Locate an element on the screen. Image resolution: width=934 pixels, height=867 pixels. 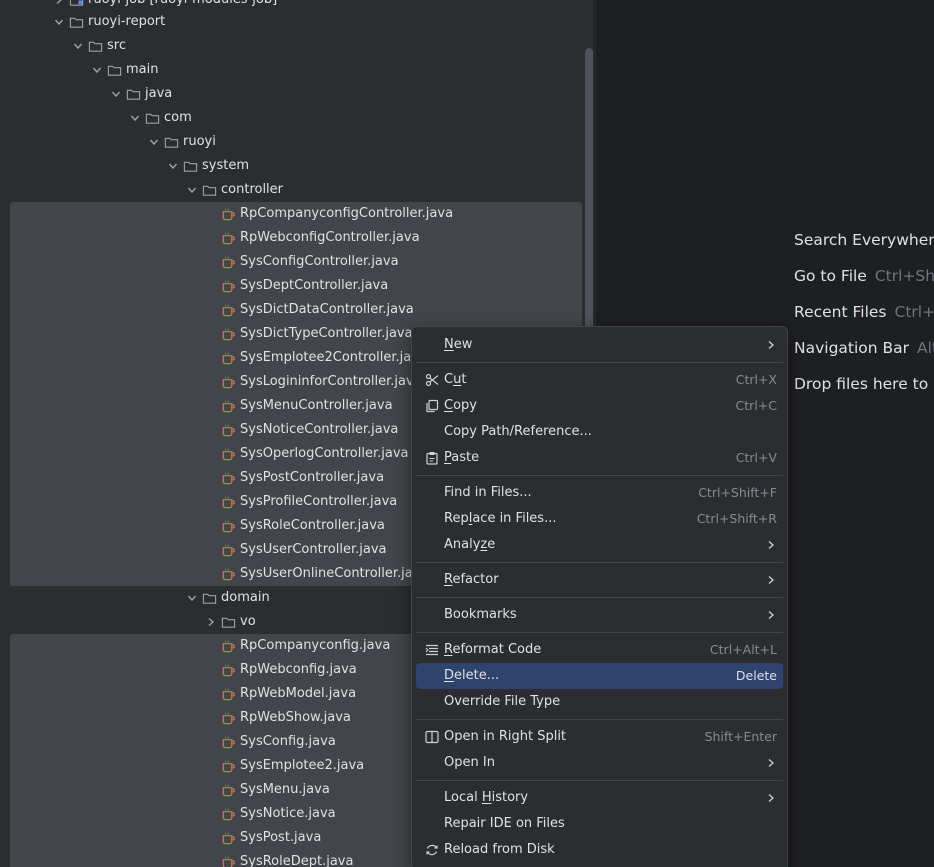
tree-file-sysemplotee2controller-java: SysEmplotee2Controller.java is located at coordinates (314, 358).